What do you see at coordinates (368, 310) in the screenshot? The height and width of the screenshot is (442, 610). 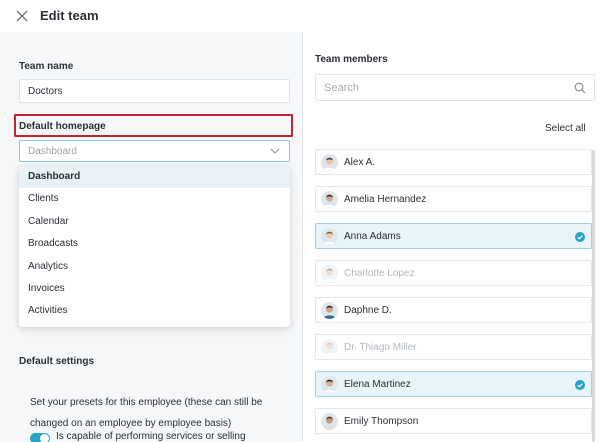 I see `member-name: Daphne D.` at bounding box center [368, 310].